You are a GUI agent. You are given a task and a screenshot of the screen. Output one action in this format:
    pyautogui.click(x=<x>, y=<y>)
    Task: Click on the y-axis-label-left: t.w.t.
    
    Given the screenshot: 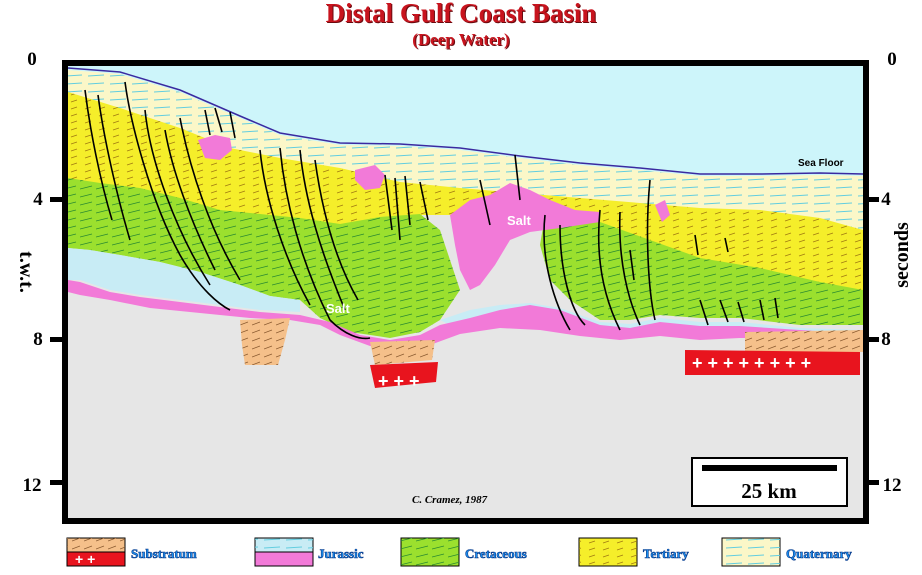 What is the action you would take?
    pyautogui.click(x=26, y=272)
    